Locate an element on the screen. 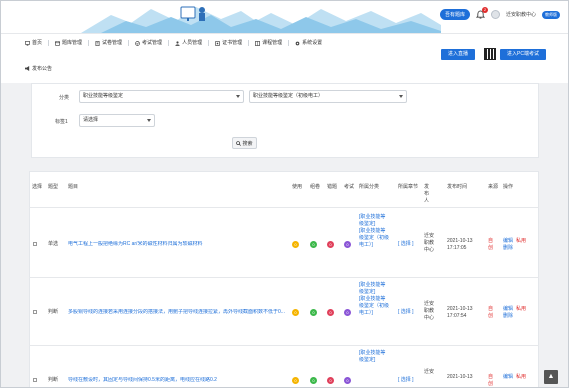 The height and width of the screenshot is (388, 569). column-header-used: 使用 is located at coordinates (297, 187).